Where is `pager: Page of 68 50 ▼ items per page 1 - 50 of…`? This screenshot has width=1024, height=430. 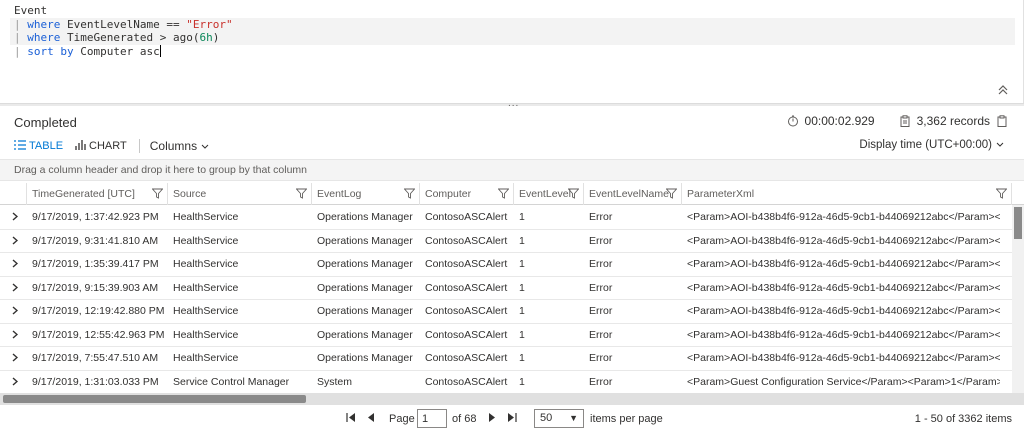
pager: Page of 68 50 ▼ items per page 1 - 50 of… is located at coordinates (512, 418).